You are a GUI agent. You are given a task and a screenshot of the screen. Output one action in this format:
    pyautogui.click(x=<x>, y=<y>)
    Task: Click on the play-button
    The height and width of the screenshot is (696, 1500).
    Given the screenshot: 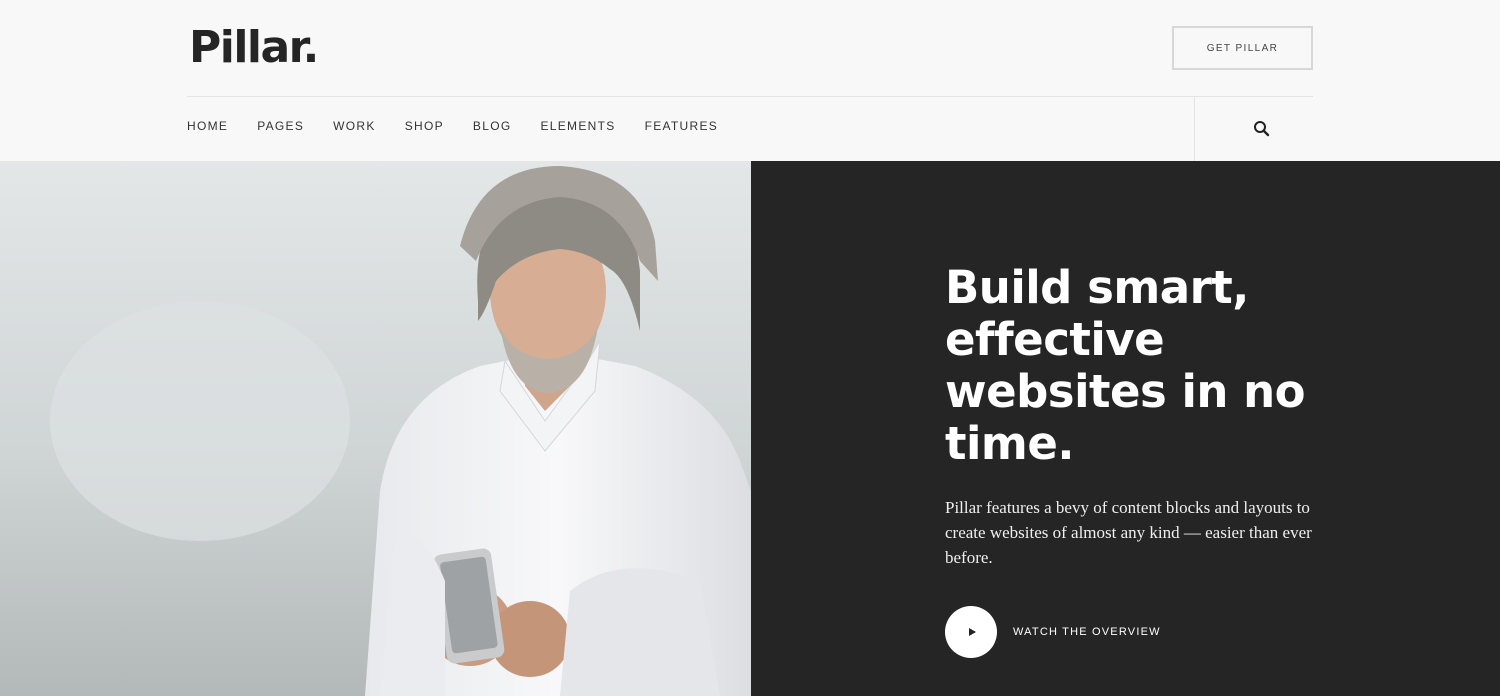 What is the action you would take?
    pyautogui.click(x=971, y=632)
    